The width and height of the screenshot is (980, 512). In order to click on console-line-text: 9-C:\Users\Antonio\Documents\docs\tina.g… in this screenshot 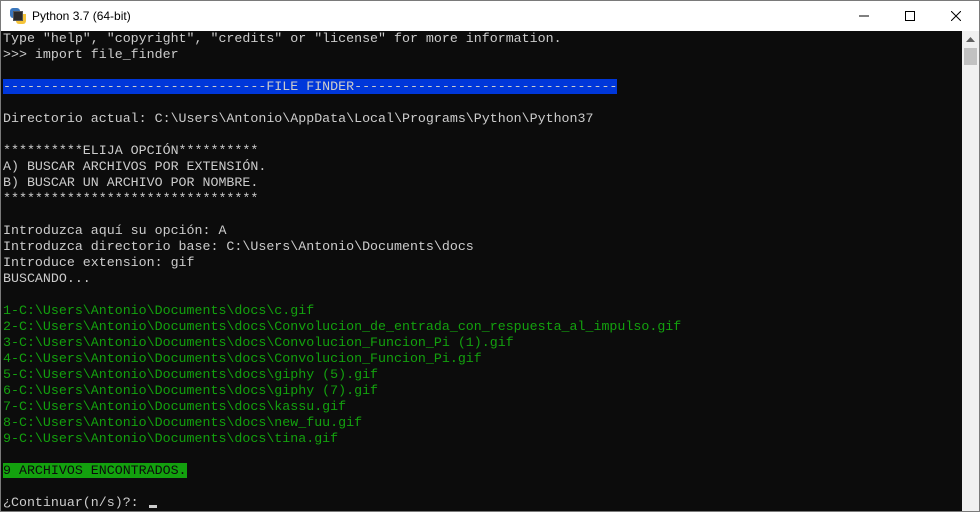, I will do `click(171, 438)`.